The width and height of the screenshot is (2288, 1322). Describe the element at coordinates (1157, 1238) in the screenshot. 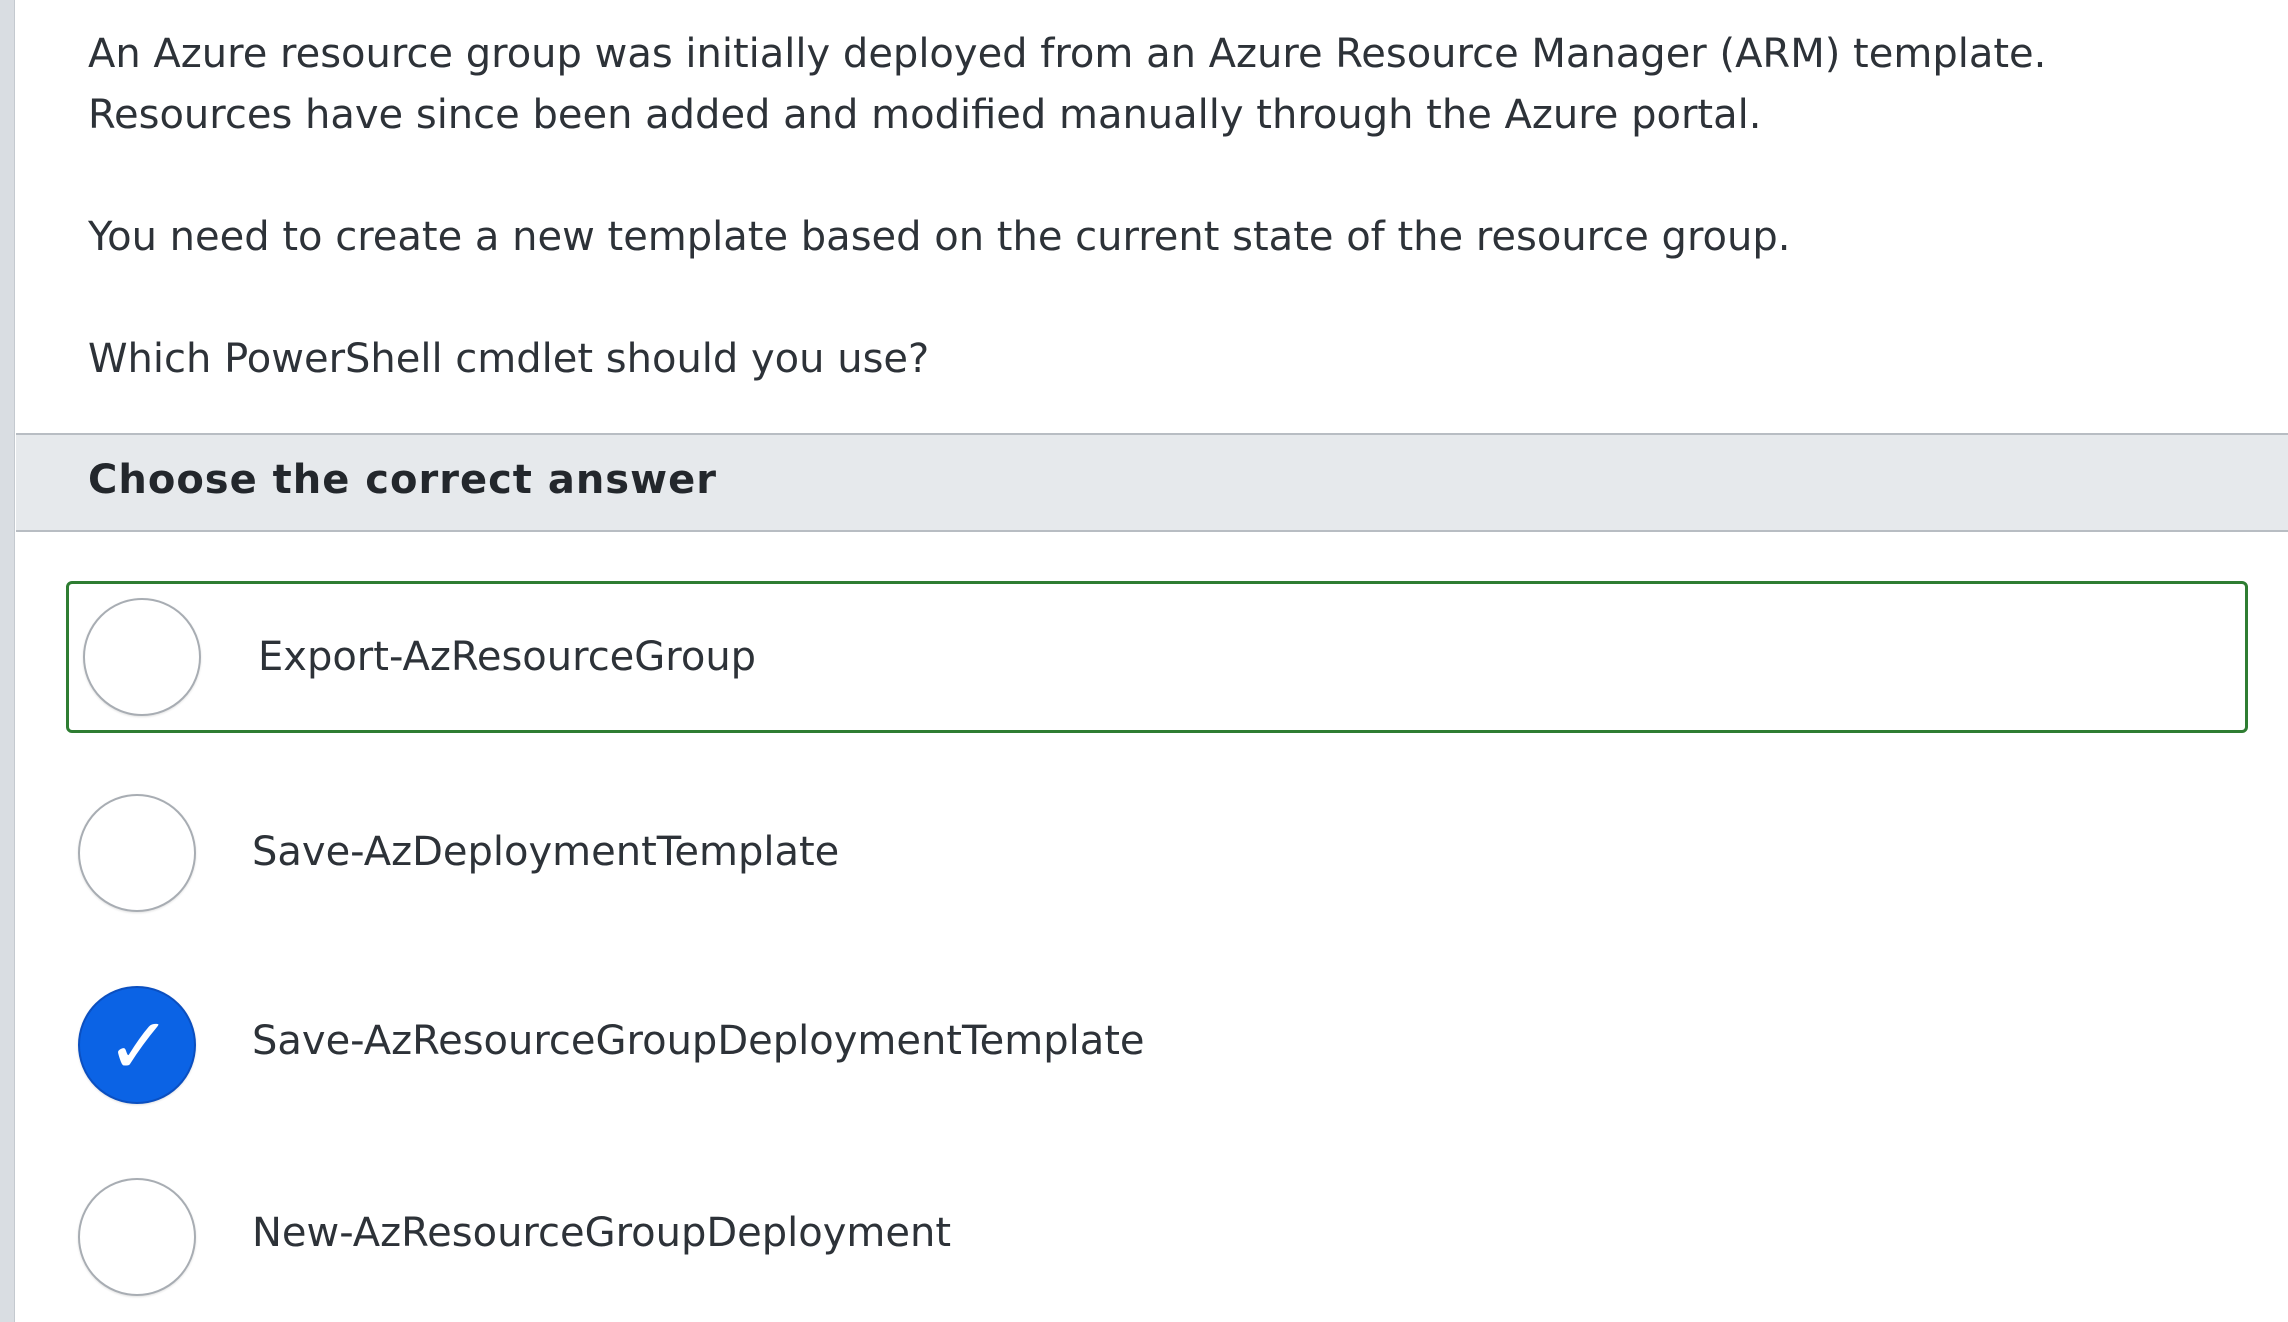

I see `answer-option-new-azresourcegroupdeployment: New-AzResourceGroupDeployment` at that location.